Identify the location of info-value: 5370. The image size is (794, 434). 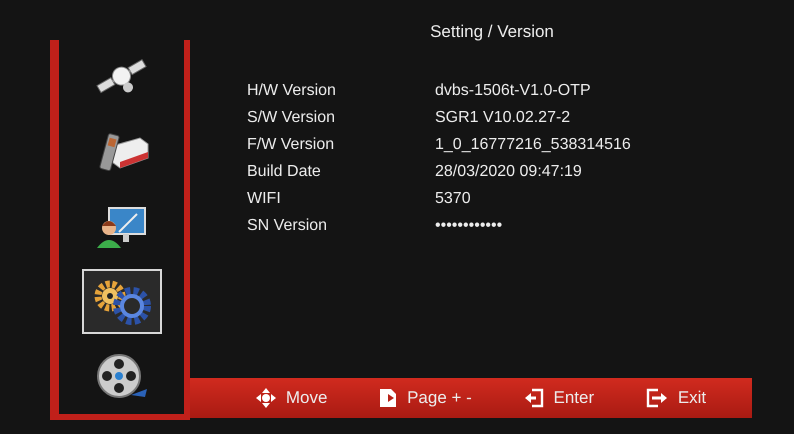
(453, 199).